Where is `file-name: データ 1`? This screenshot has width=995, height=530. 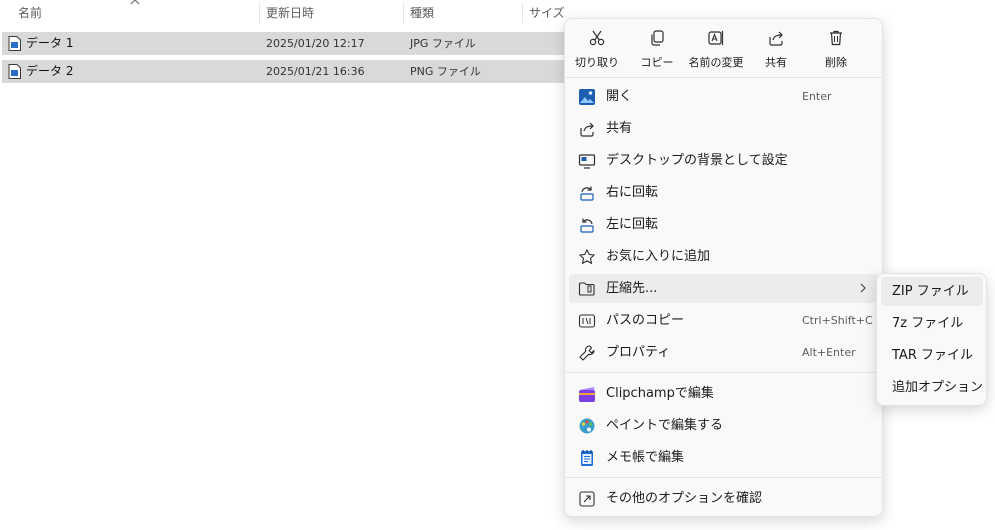 file-name: データ 1 is located at coordinates (50, 43).